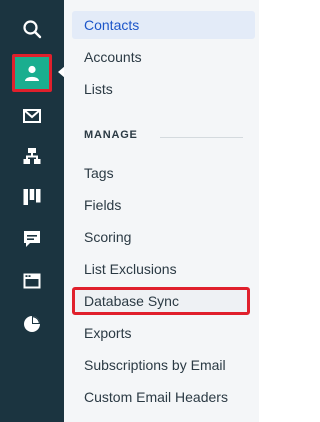 The height and width of the screenshot is (422, 320). I want to click on menu-item-accounts: Accounts, so click(163, 57).